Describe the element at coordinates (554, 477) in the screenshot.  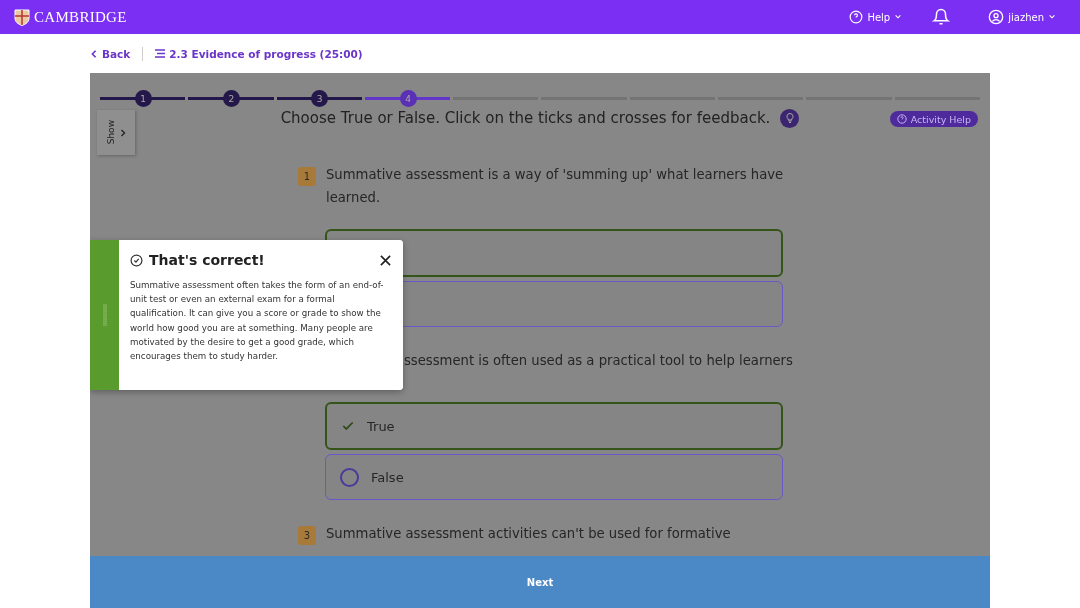
I see `answer-option: False` at that location.